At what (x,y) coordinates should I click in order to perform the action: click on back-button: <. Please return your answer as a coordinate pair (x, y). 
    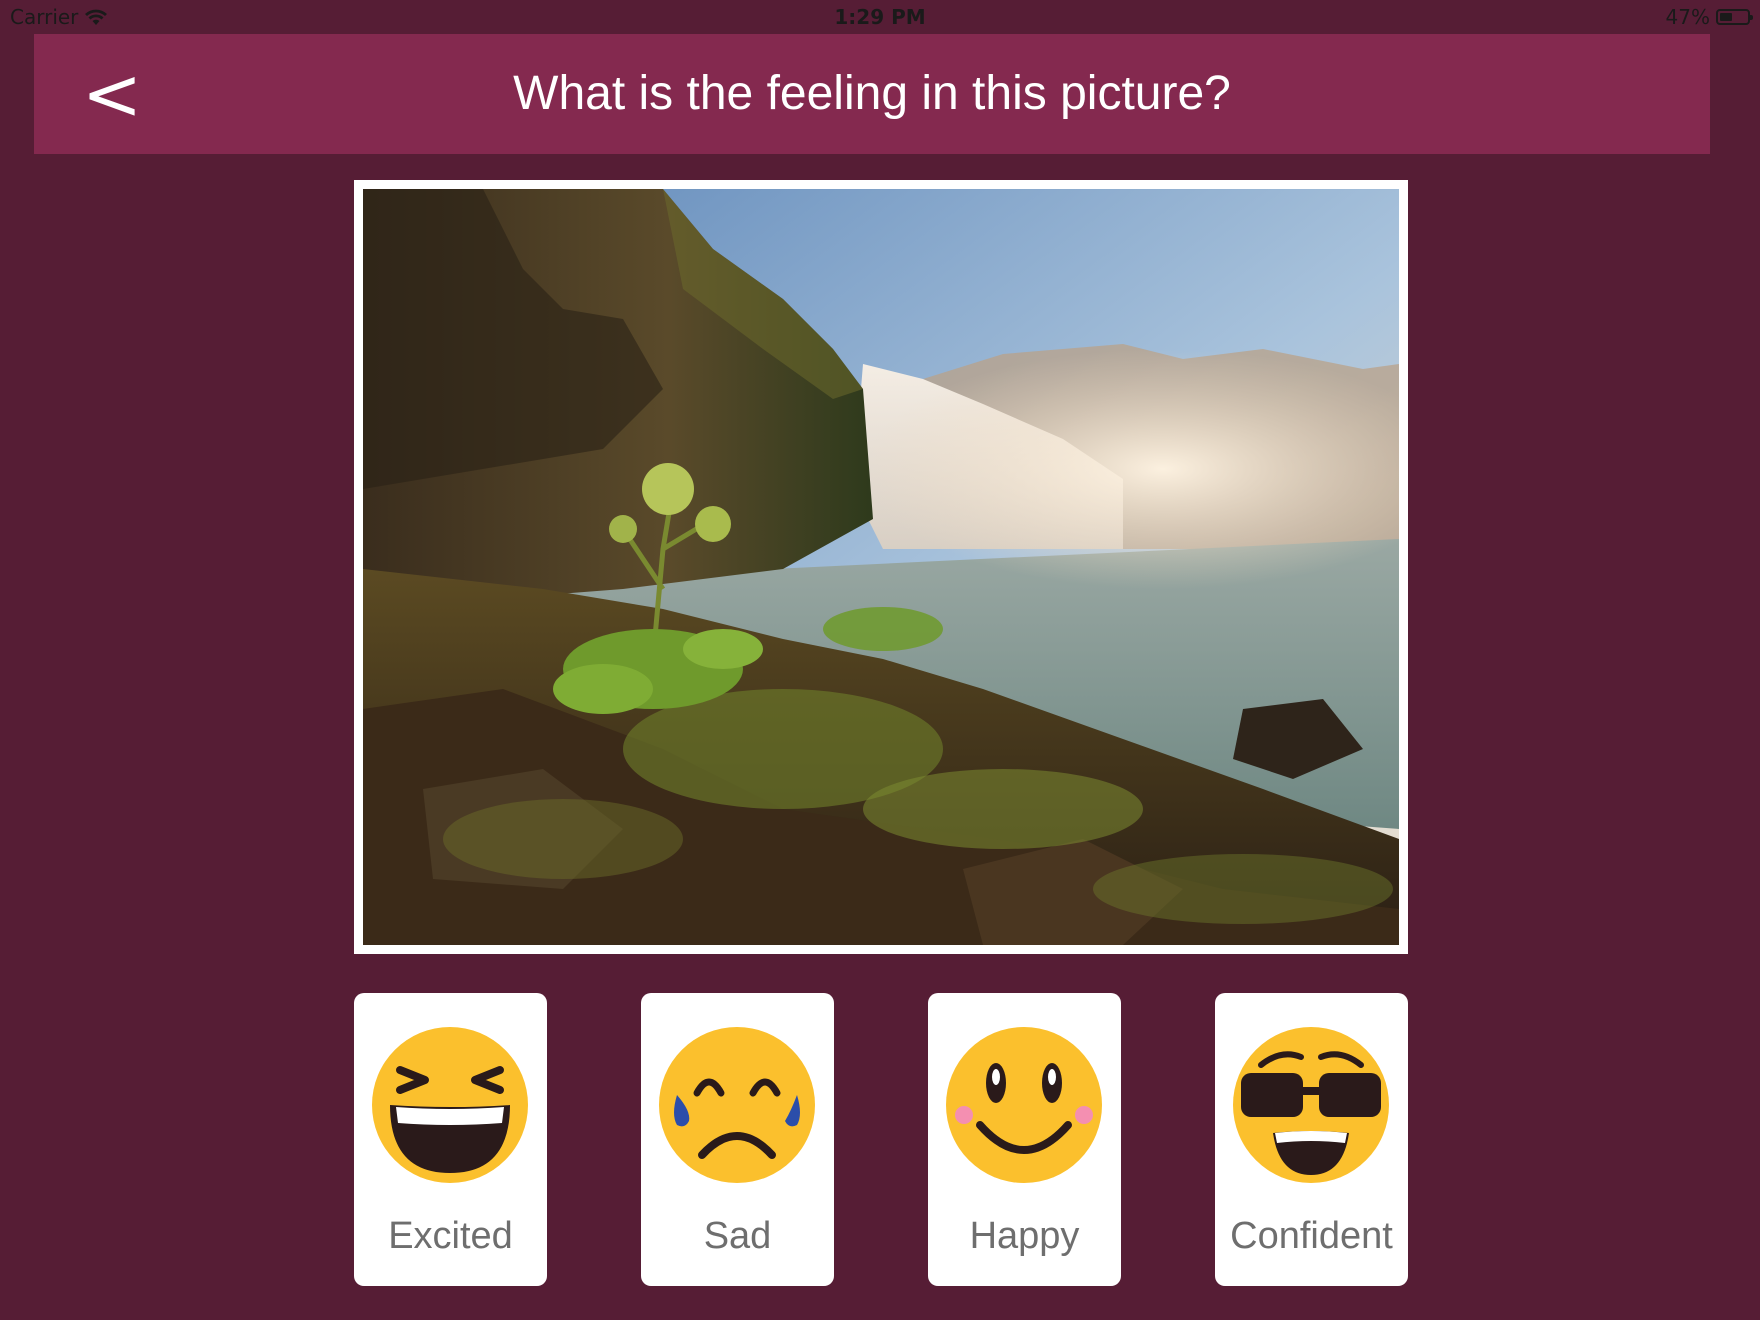
    Looking at the image, I should click on (112, 94).